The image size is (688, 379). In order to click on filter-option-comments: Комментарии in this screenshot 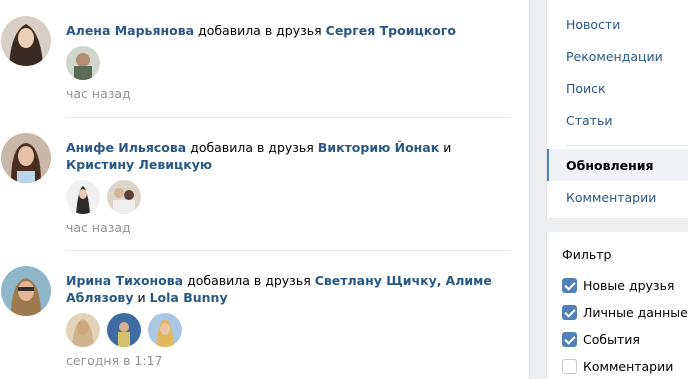, I will do `click(617, 366)`.